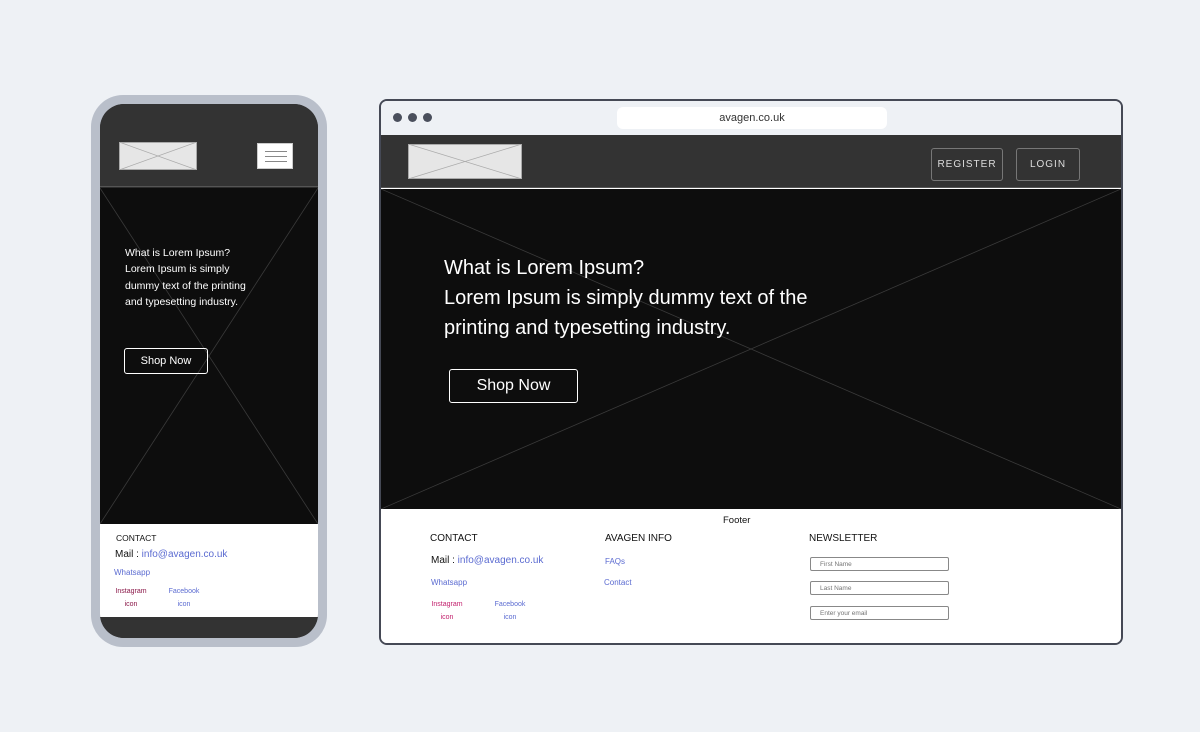 The height and width of the screenshot is (732, 1200). I want to click on desktop-shop-now-button: Shop Now, so click(513, 386).